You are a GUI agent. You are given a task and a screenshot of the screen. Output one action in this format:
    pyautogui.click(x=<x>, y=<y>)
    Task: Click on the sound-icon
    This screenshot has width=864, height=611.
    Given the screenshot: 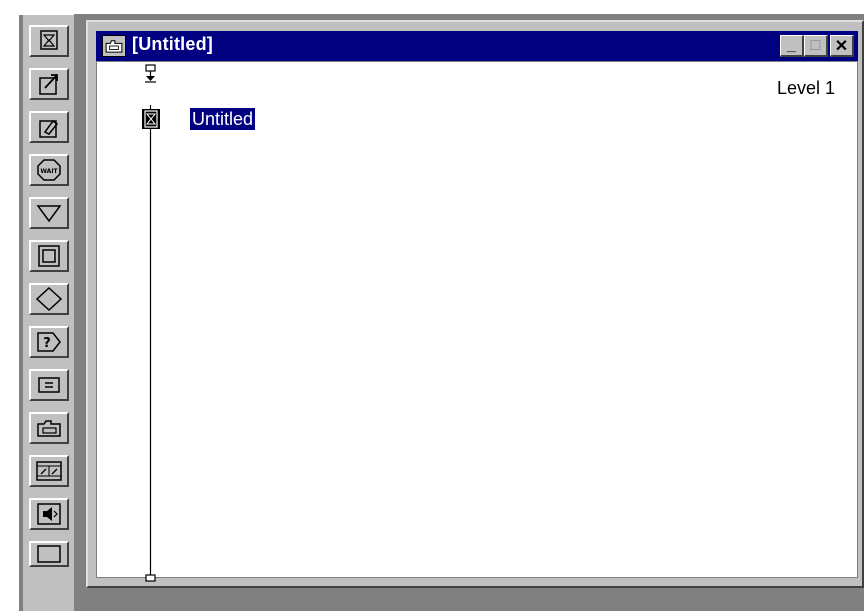 What is the action you would take?
    pyautogui.click(x=49, y=514)
    